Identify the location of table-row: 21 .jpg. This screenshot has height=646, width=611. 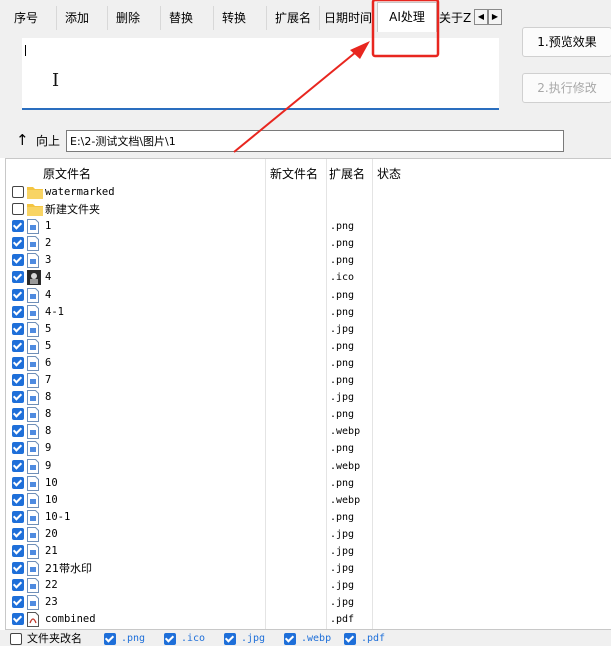
(308, 551).